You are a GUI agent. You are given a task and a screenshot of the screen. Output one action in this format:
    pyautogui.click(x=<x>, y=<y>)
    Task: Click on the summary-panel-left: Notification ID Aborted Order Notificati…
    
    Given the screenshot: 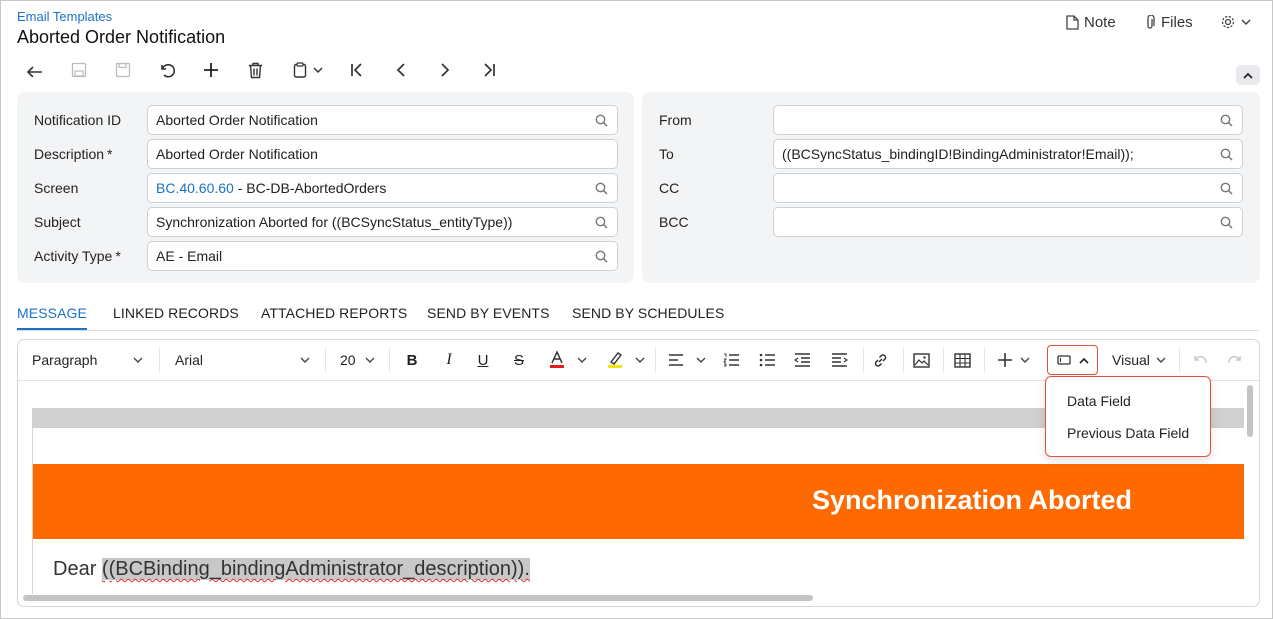 What is the action you would take?
    pyautogui.click(x=325, y=187)
    